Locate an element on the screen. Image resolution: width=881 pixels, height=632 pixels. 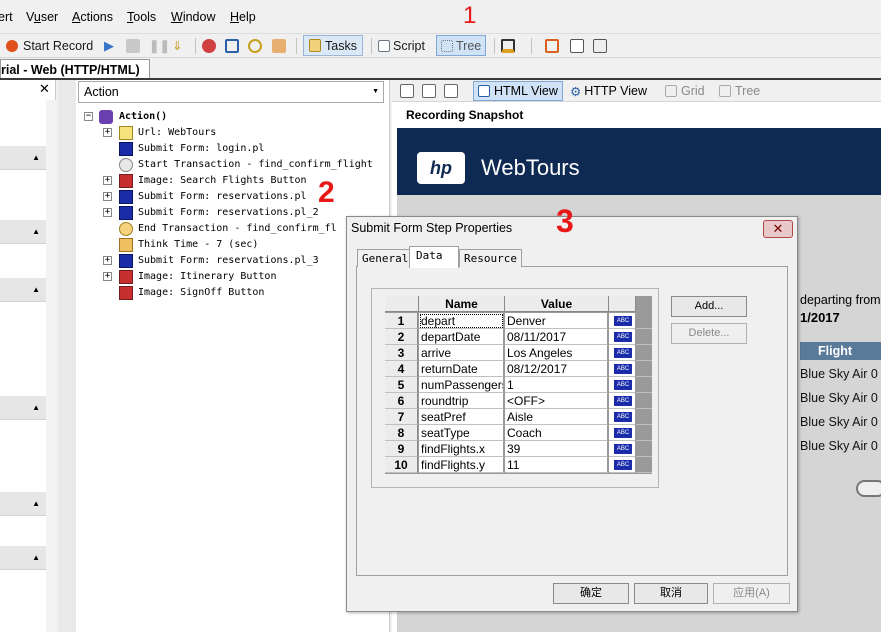
param-value-cell: 08/12/2017 is located at coordinates (556, 369).